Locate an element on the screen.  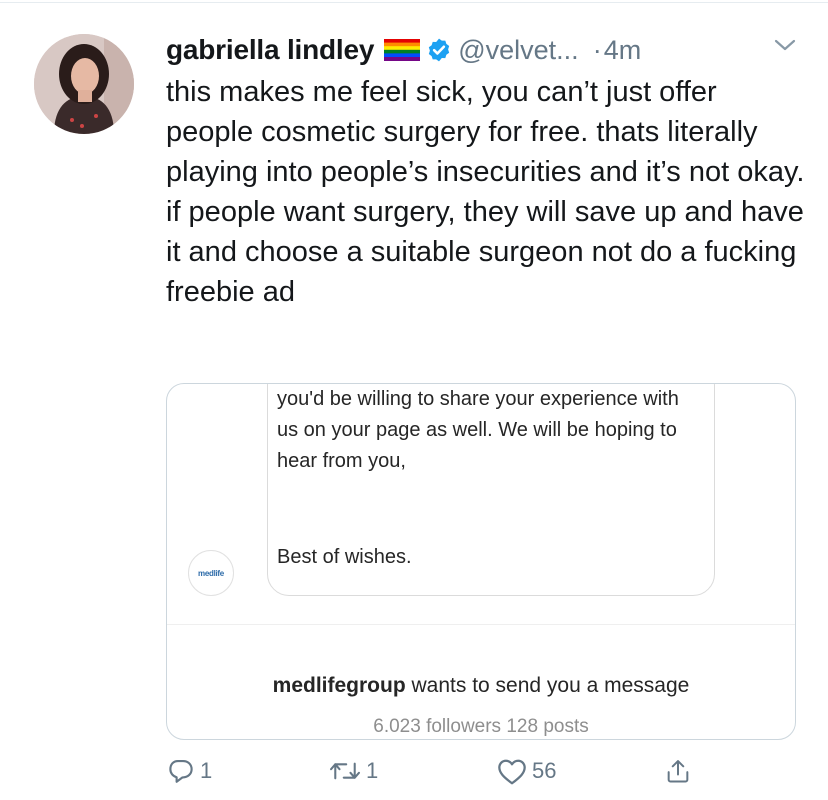
like-icon is located at coordinates (512, 772).